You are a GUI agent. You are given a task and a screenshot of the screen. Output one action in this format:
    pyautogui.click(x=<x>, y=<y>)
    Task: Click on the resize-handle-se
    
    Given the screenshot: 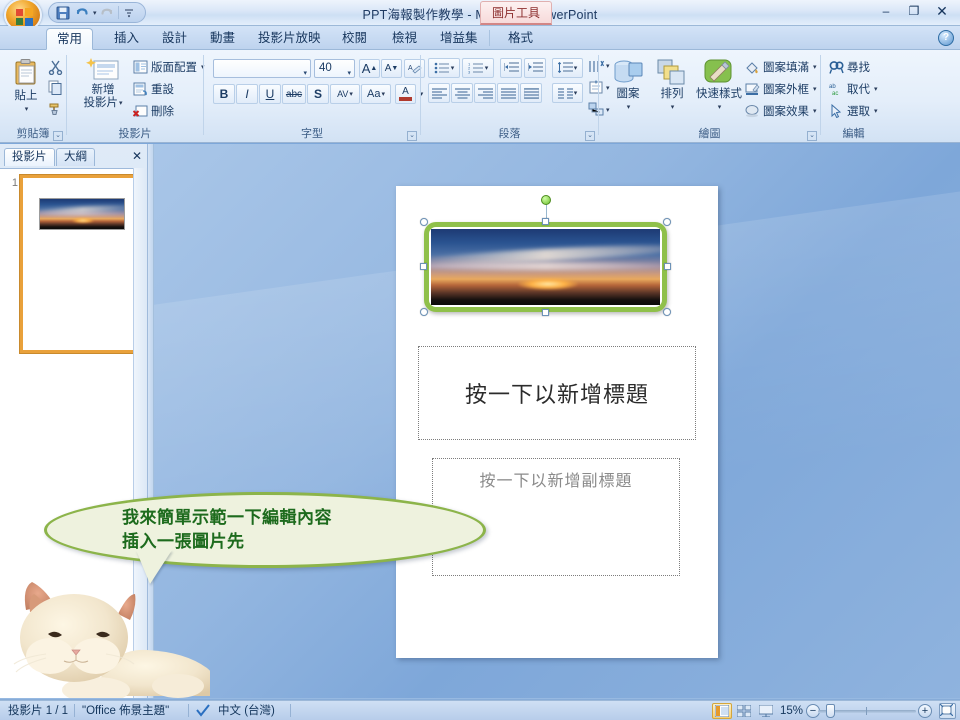 What is the action you would take?
    pyautogui.click(x=667, y=312)
    